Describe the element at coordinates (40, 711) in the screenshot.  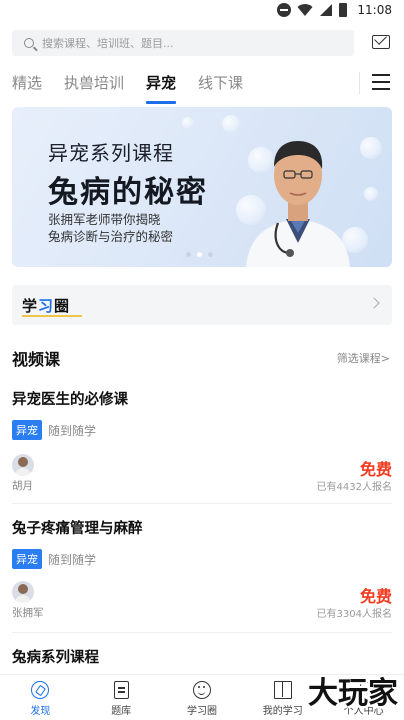
I see `nav-label: 发现` at that location.